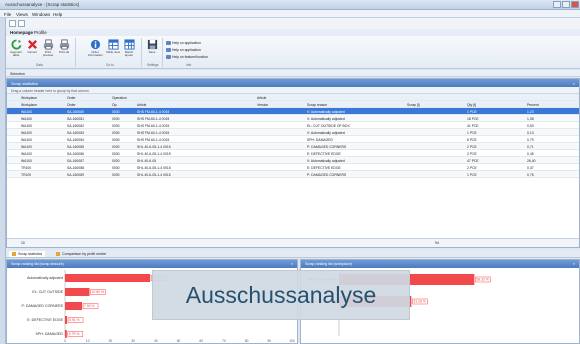 The image size is (580, 344). I want to click on tab-scrap-statistics: Scrap statistics, so click(27, 254).